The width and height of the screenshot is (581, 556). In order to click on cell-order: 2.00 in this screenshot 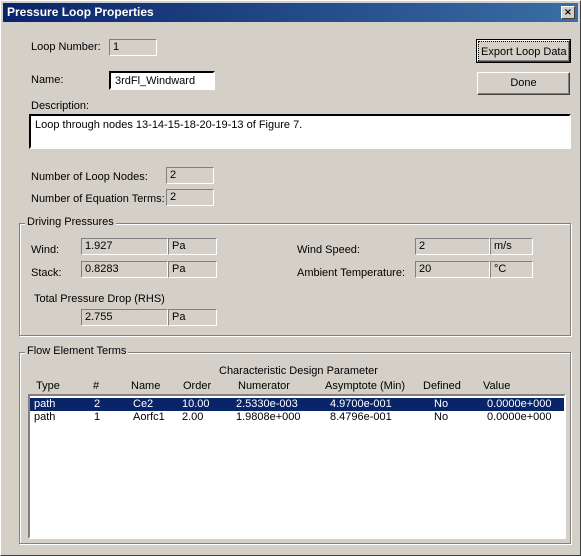, I will do `click(193, 417)`.